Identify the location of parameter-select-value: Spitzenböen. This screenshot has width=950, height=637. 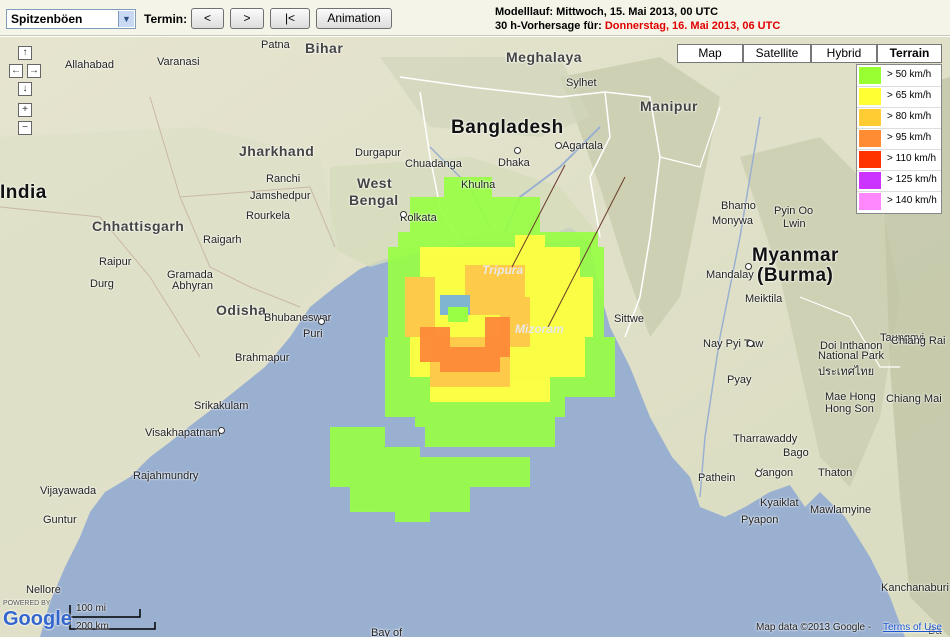
(47, 19).